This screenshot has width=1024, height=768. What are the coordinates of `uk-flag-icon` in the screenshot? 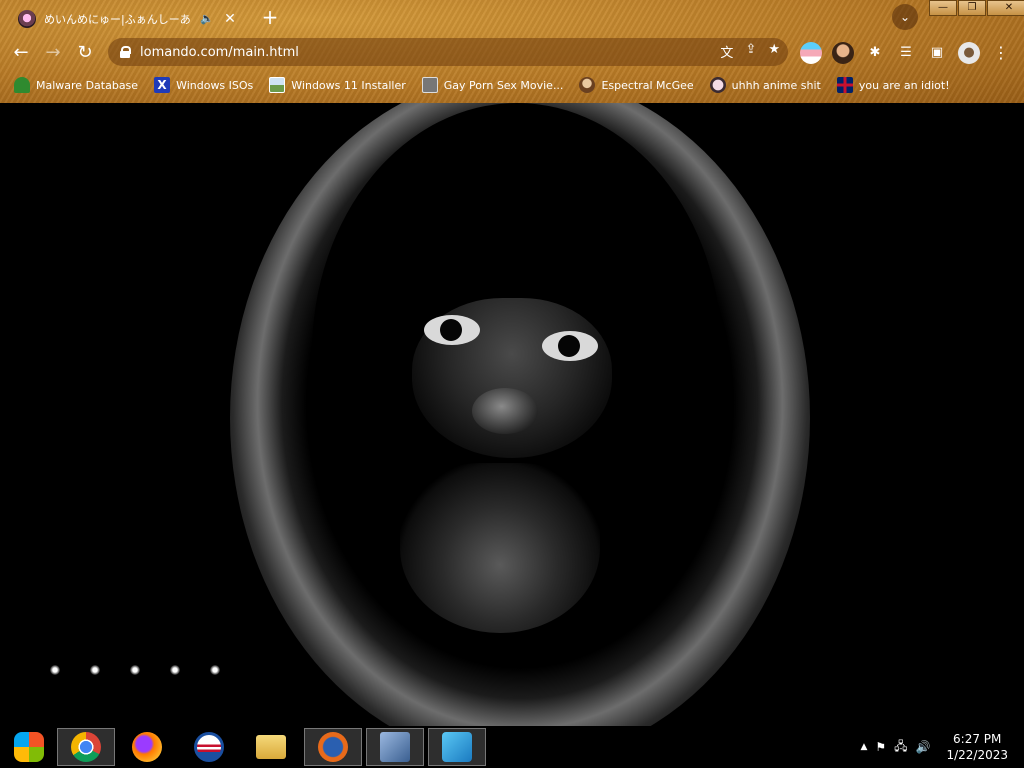 It's located at (844, 85).